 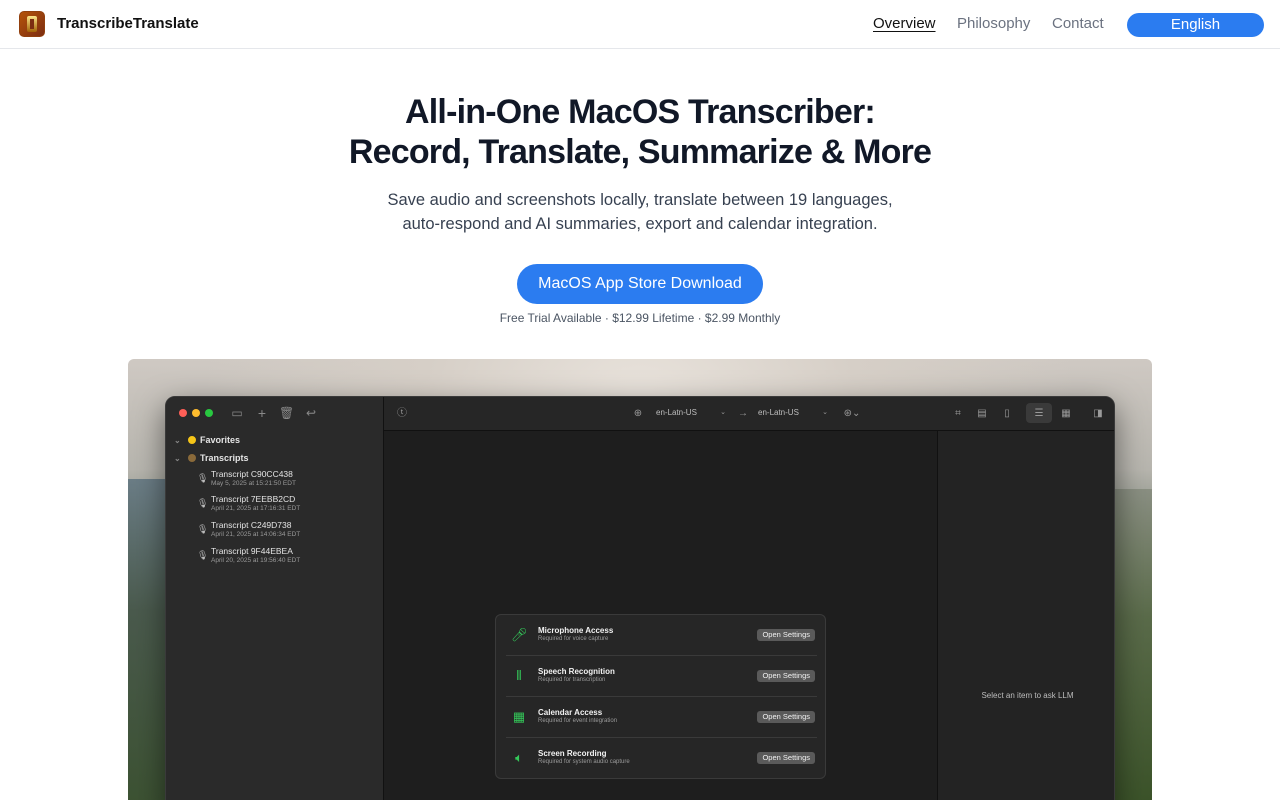 I want to click on brand-name: TranscribeTranslate, so click(x=128, y=23).